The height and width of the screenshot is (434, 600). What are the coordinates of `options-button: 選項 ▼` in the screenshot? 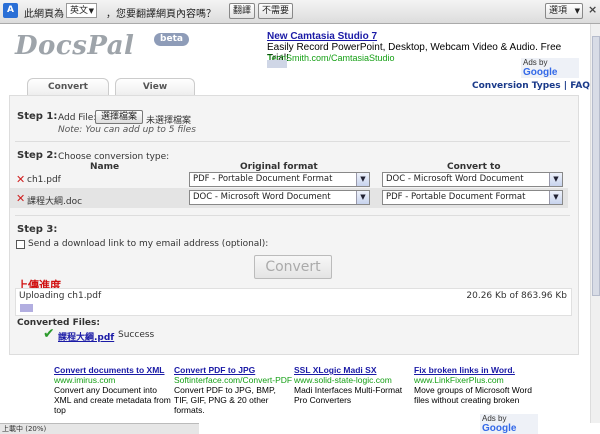 It's located at (564, 11).